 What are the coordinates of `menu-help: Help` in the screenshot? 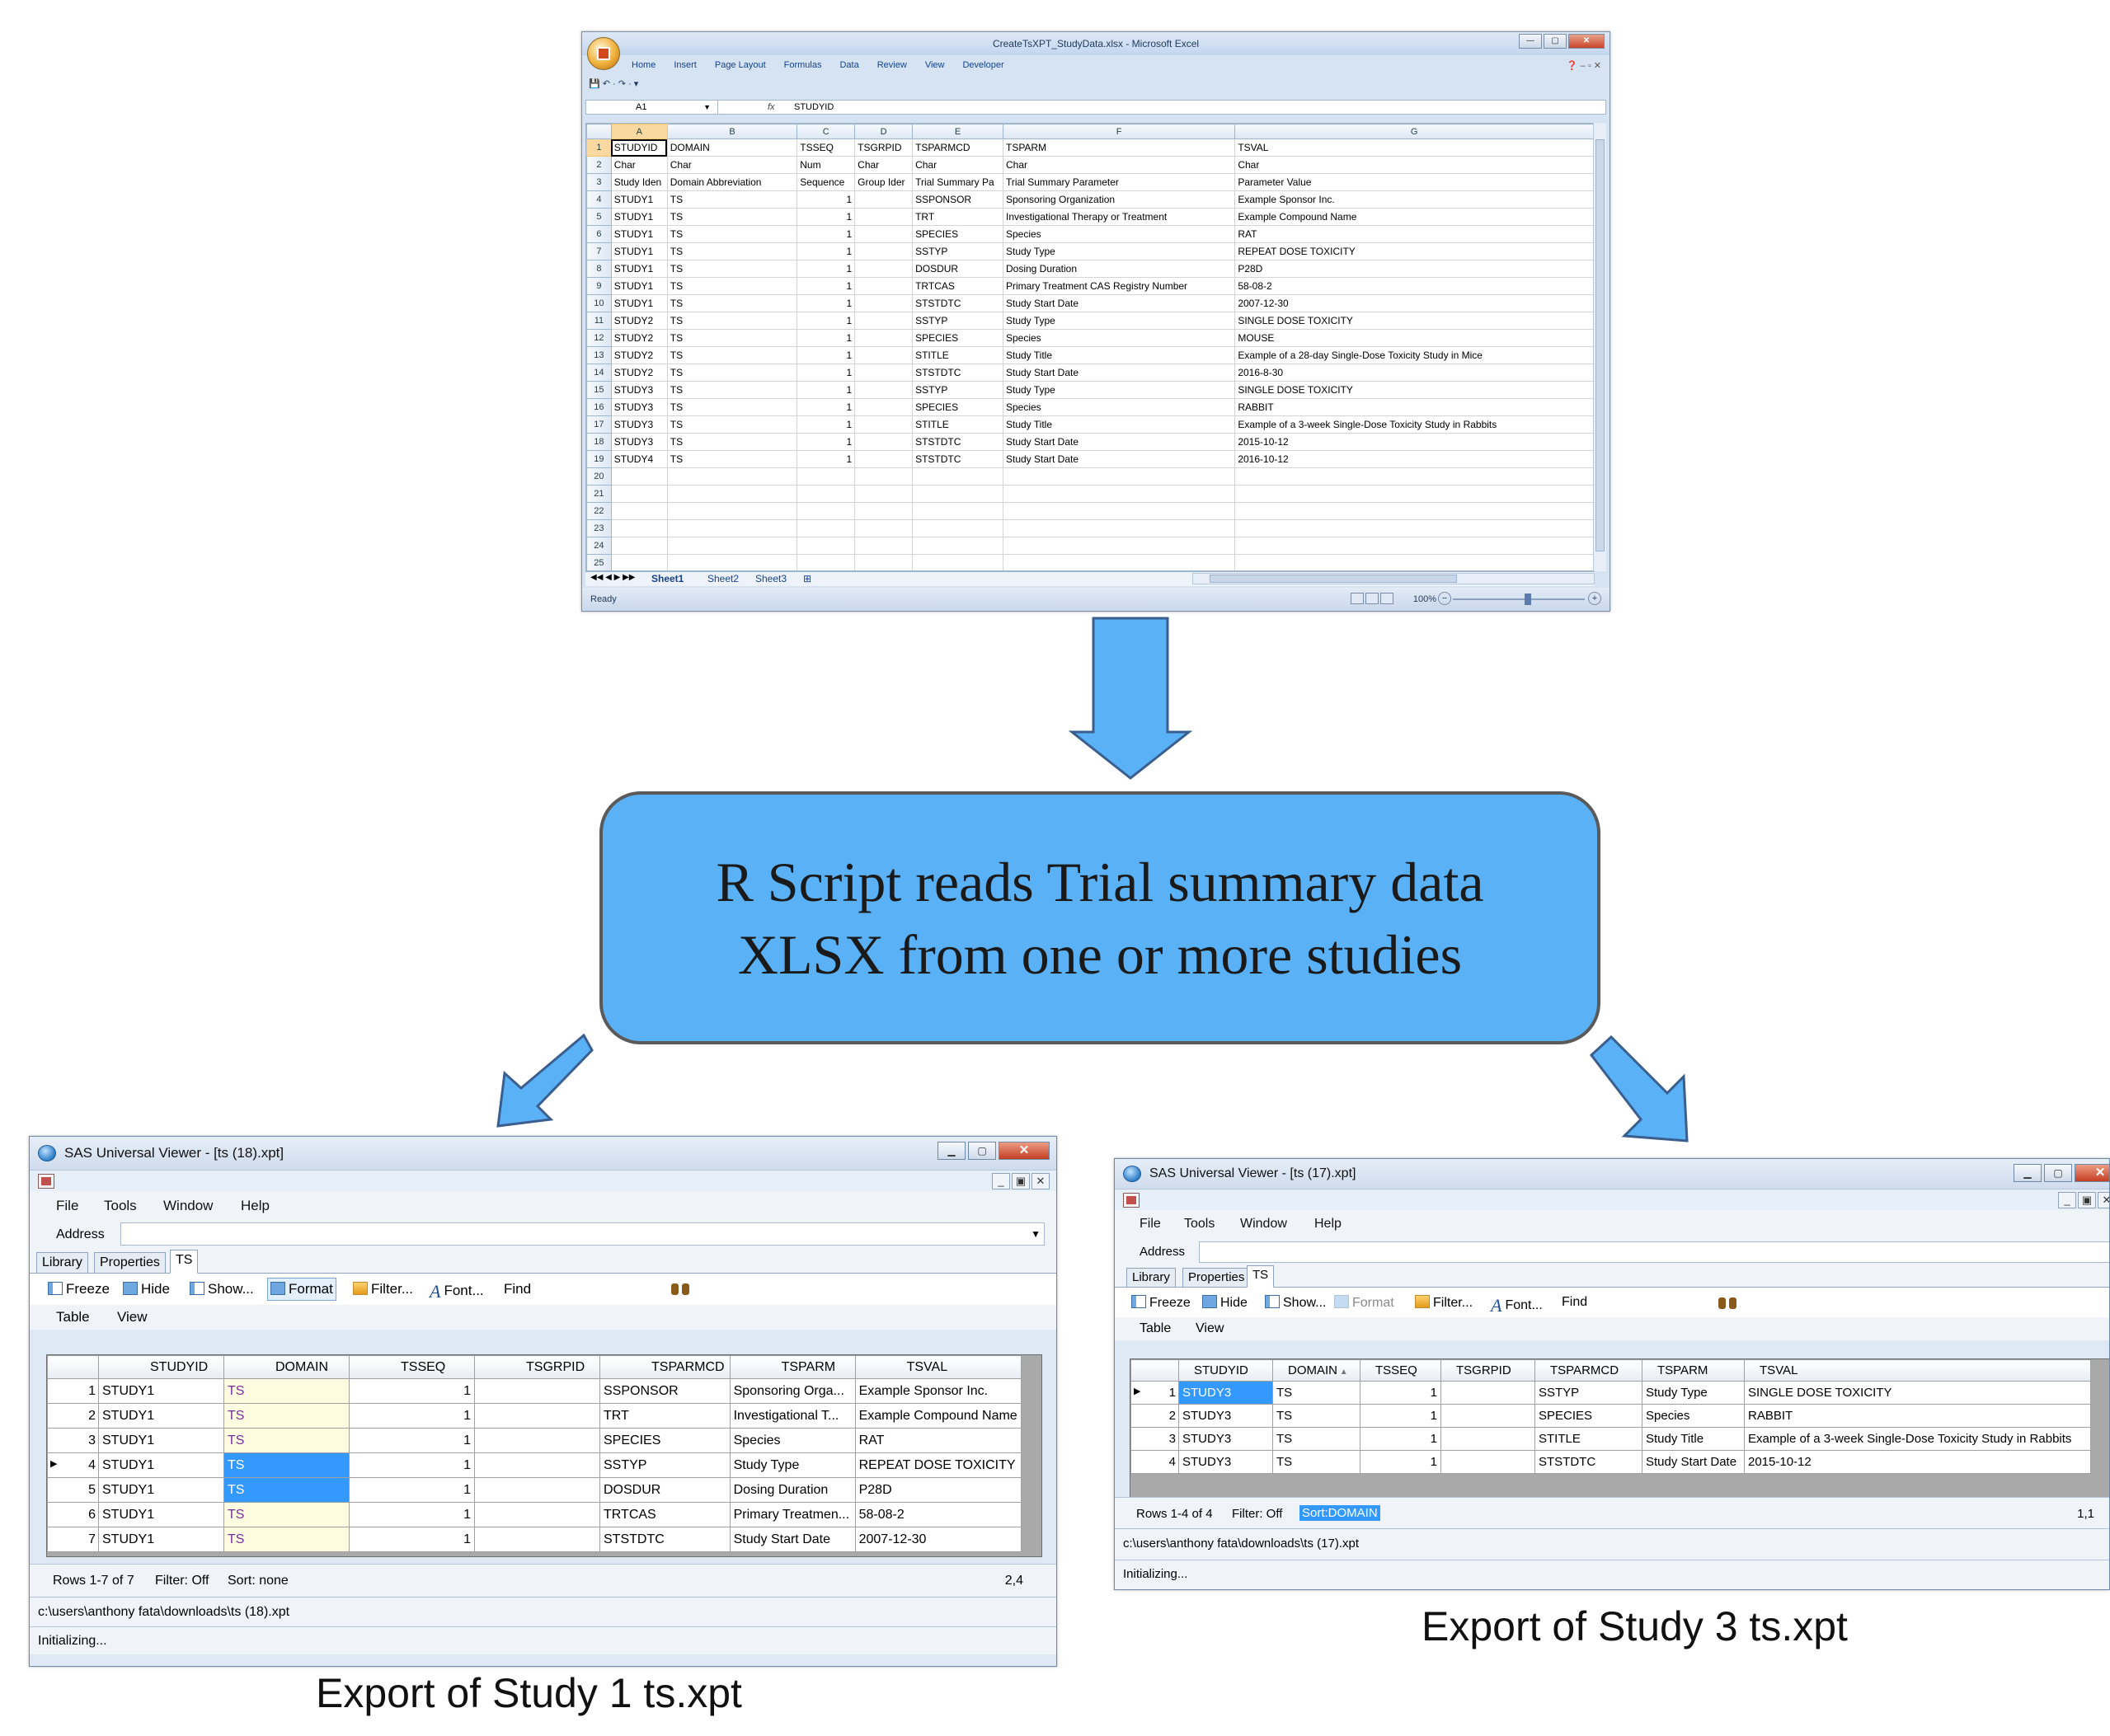 It's located at (256, 1206).